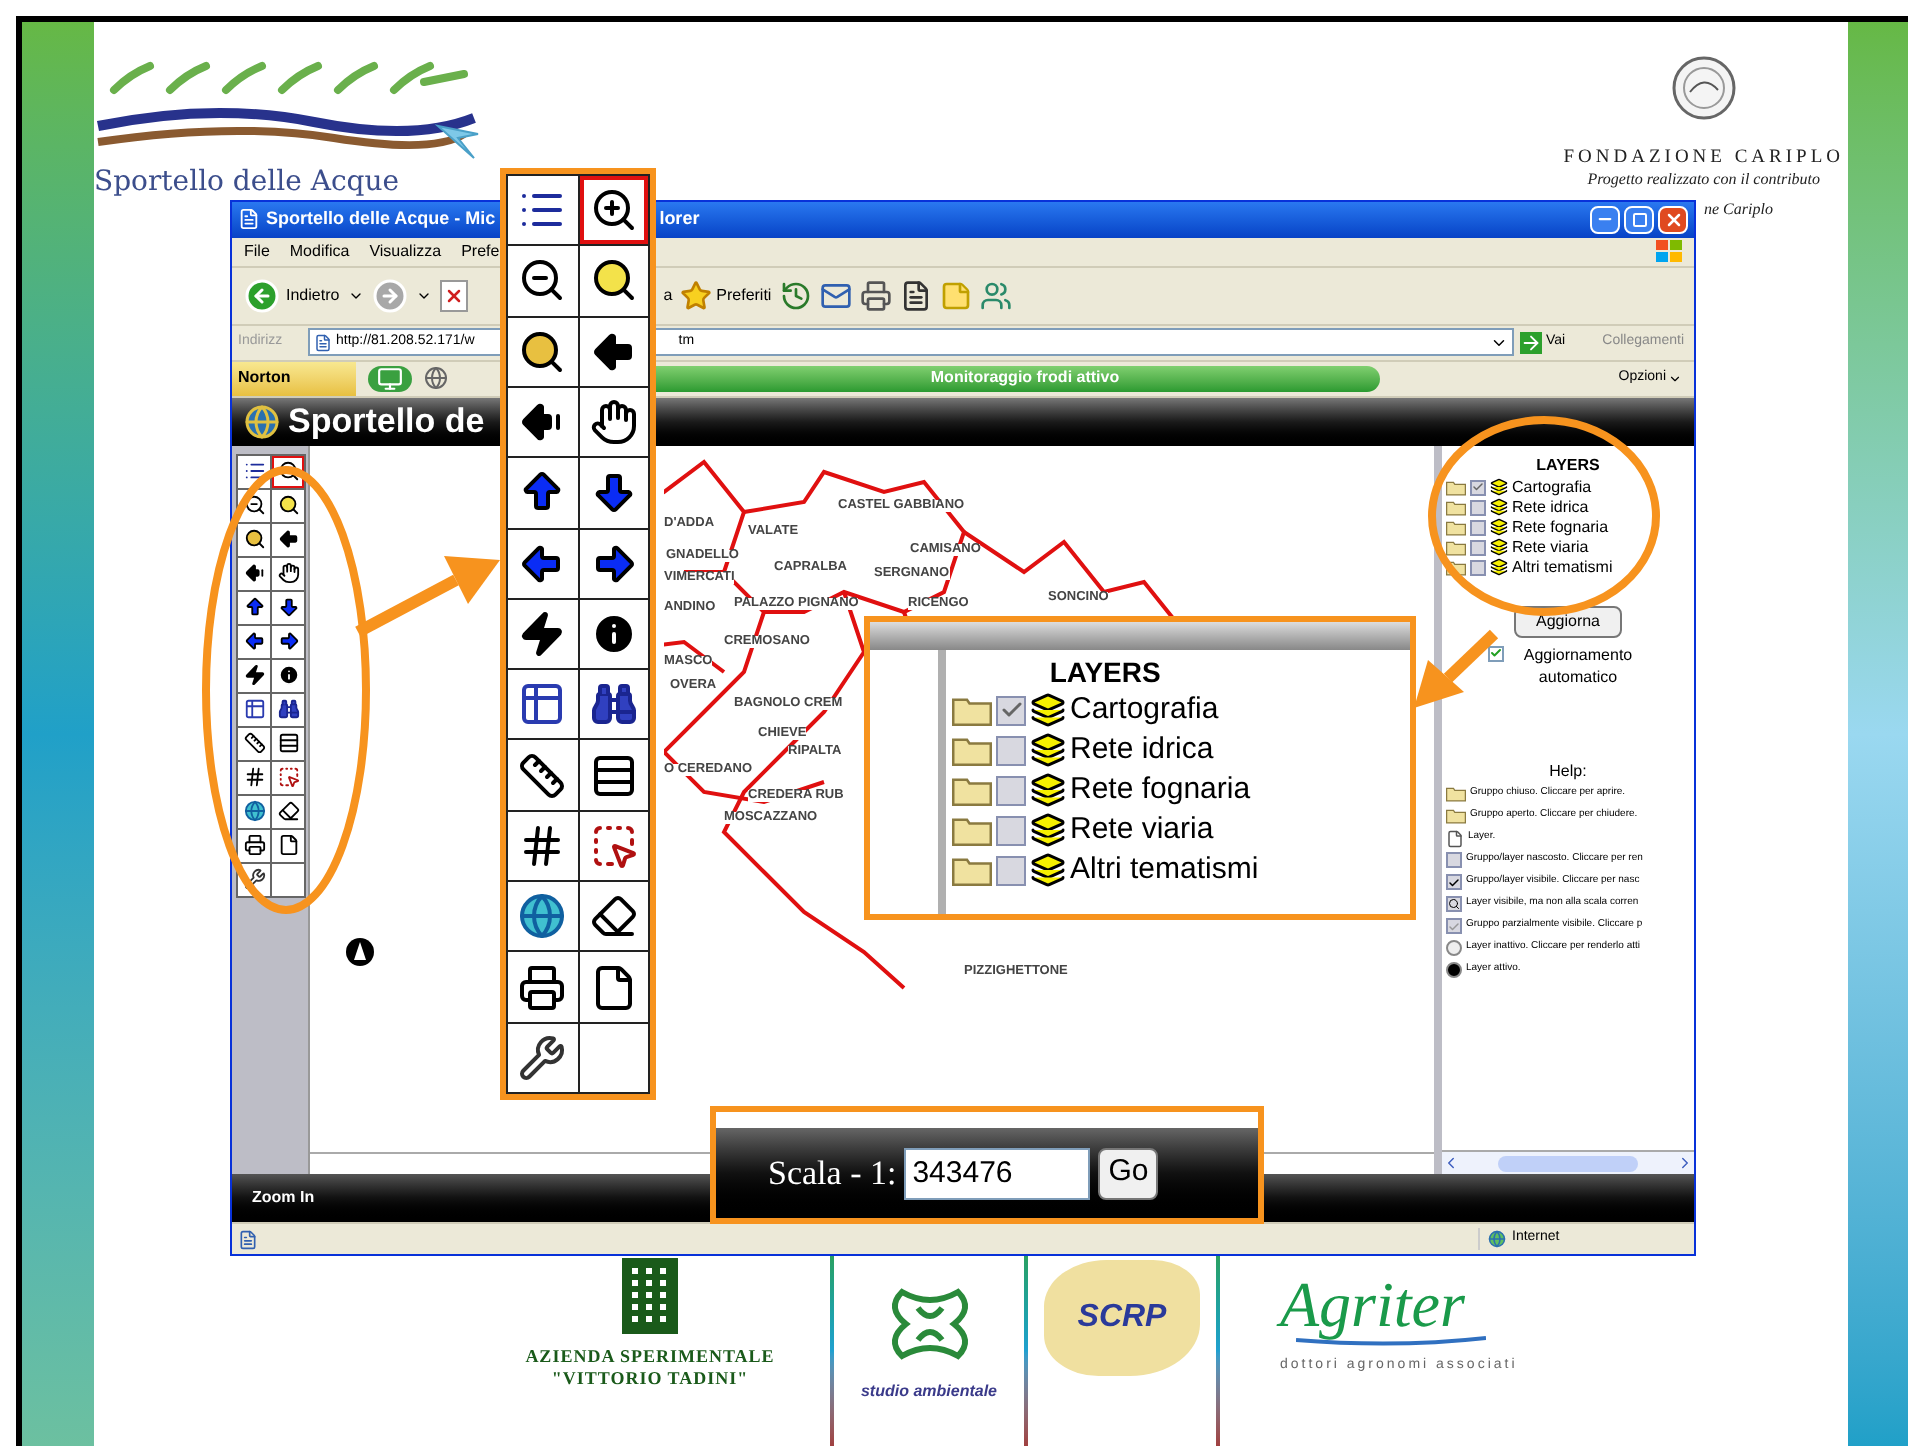 This screenshot has width=1908, height=1446. What do you see at coordinates (997, 1173) in the screenshot?
I see `scale-field: 343476` at bounding box center [997, 1173].